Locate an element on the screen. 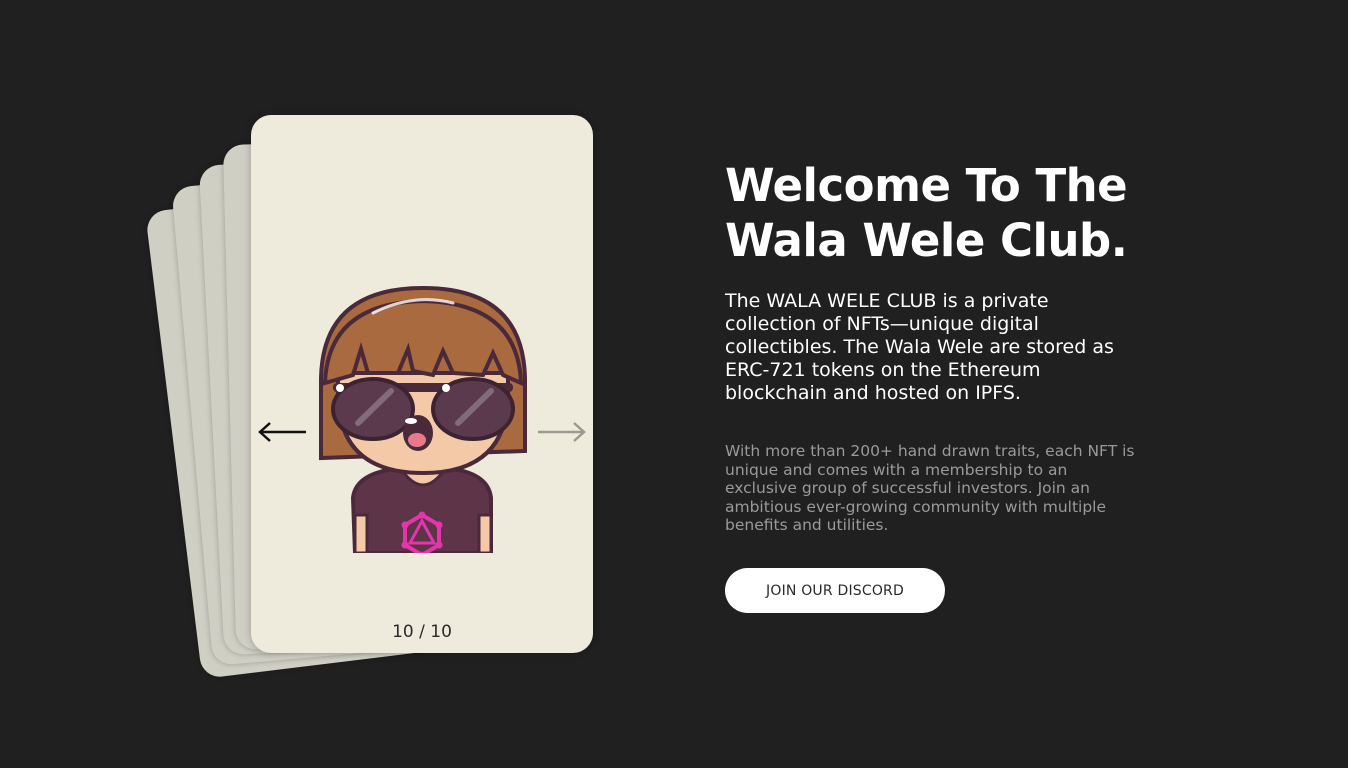 This screenshot has width=1348, height=768. next-arrow-button is located at coordinates (561, 432).